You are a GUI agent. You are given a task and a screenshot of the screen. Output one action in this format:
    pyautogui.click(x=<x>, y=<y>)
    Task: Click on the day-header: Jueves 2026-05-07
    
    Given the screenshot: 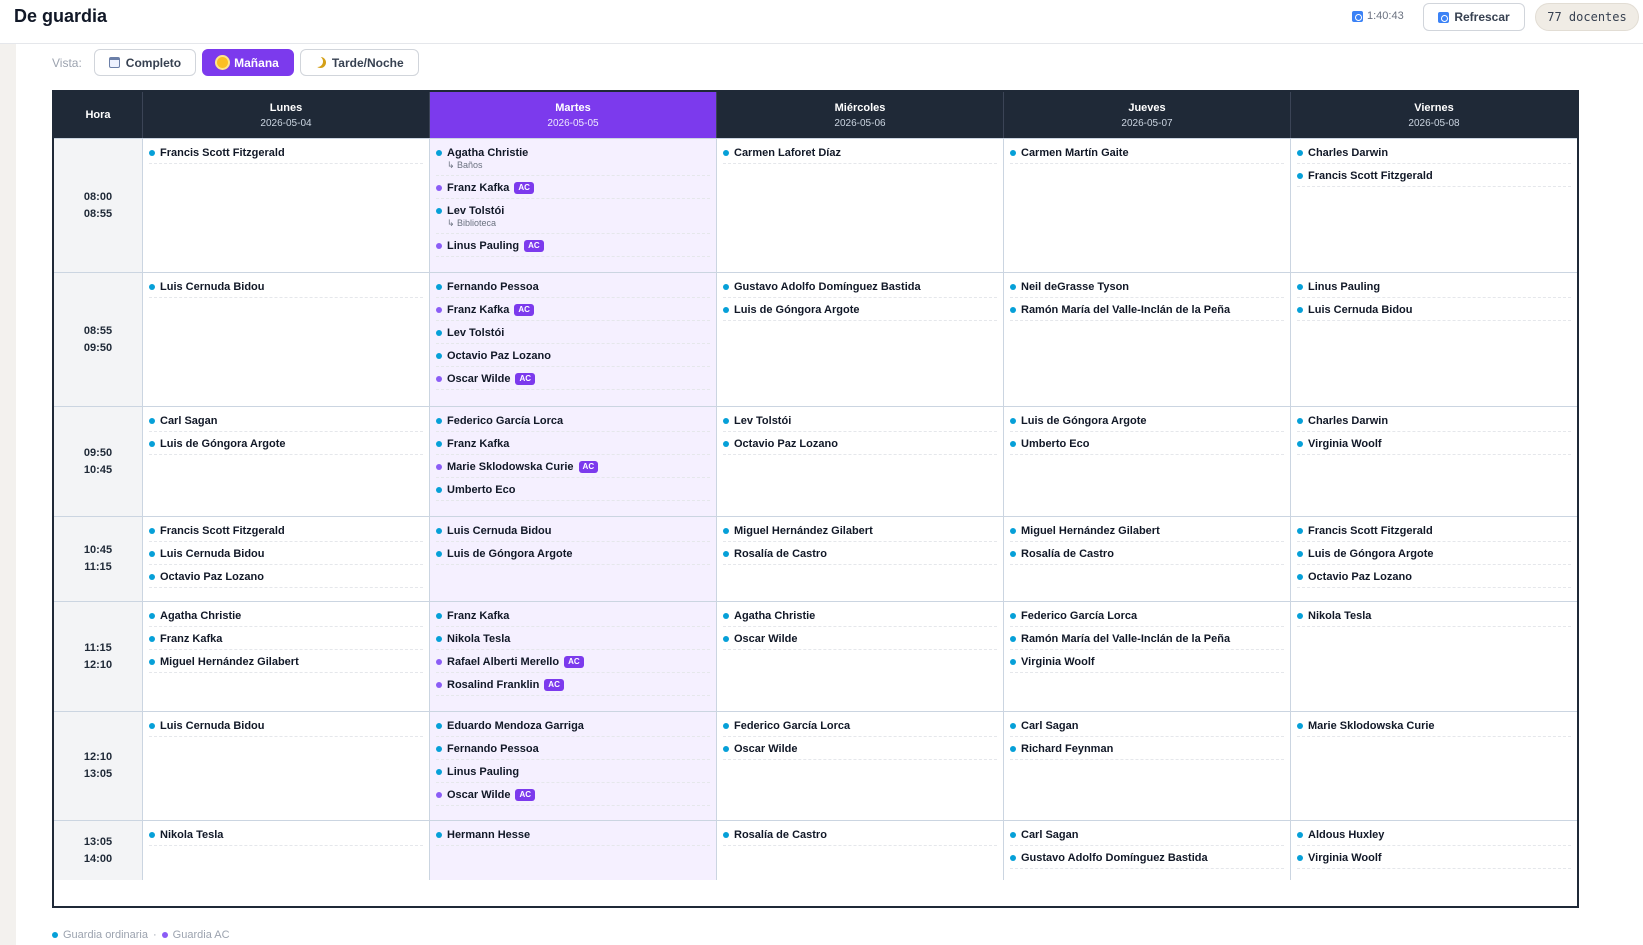 What is the action you would take?
    pyautogui.click(x=1146, y=115)
    